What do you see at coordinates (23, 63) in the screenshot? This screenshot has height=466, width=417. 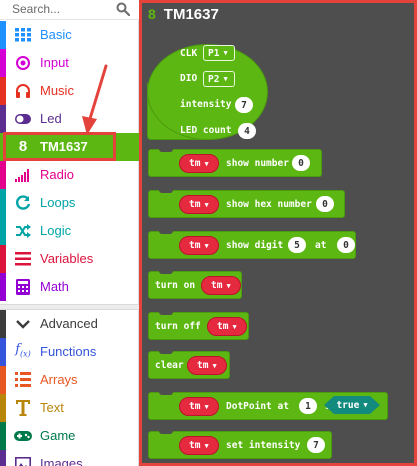 I see `input-target-icon` at bounding box center [23, 63].